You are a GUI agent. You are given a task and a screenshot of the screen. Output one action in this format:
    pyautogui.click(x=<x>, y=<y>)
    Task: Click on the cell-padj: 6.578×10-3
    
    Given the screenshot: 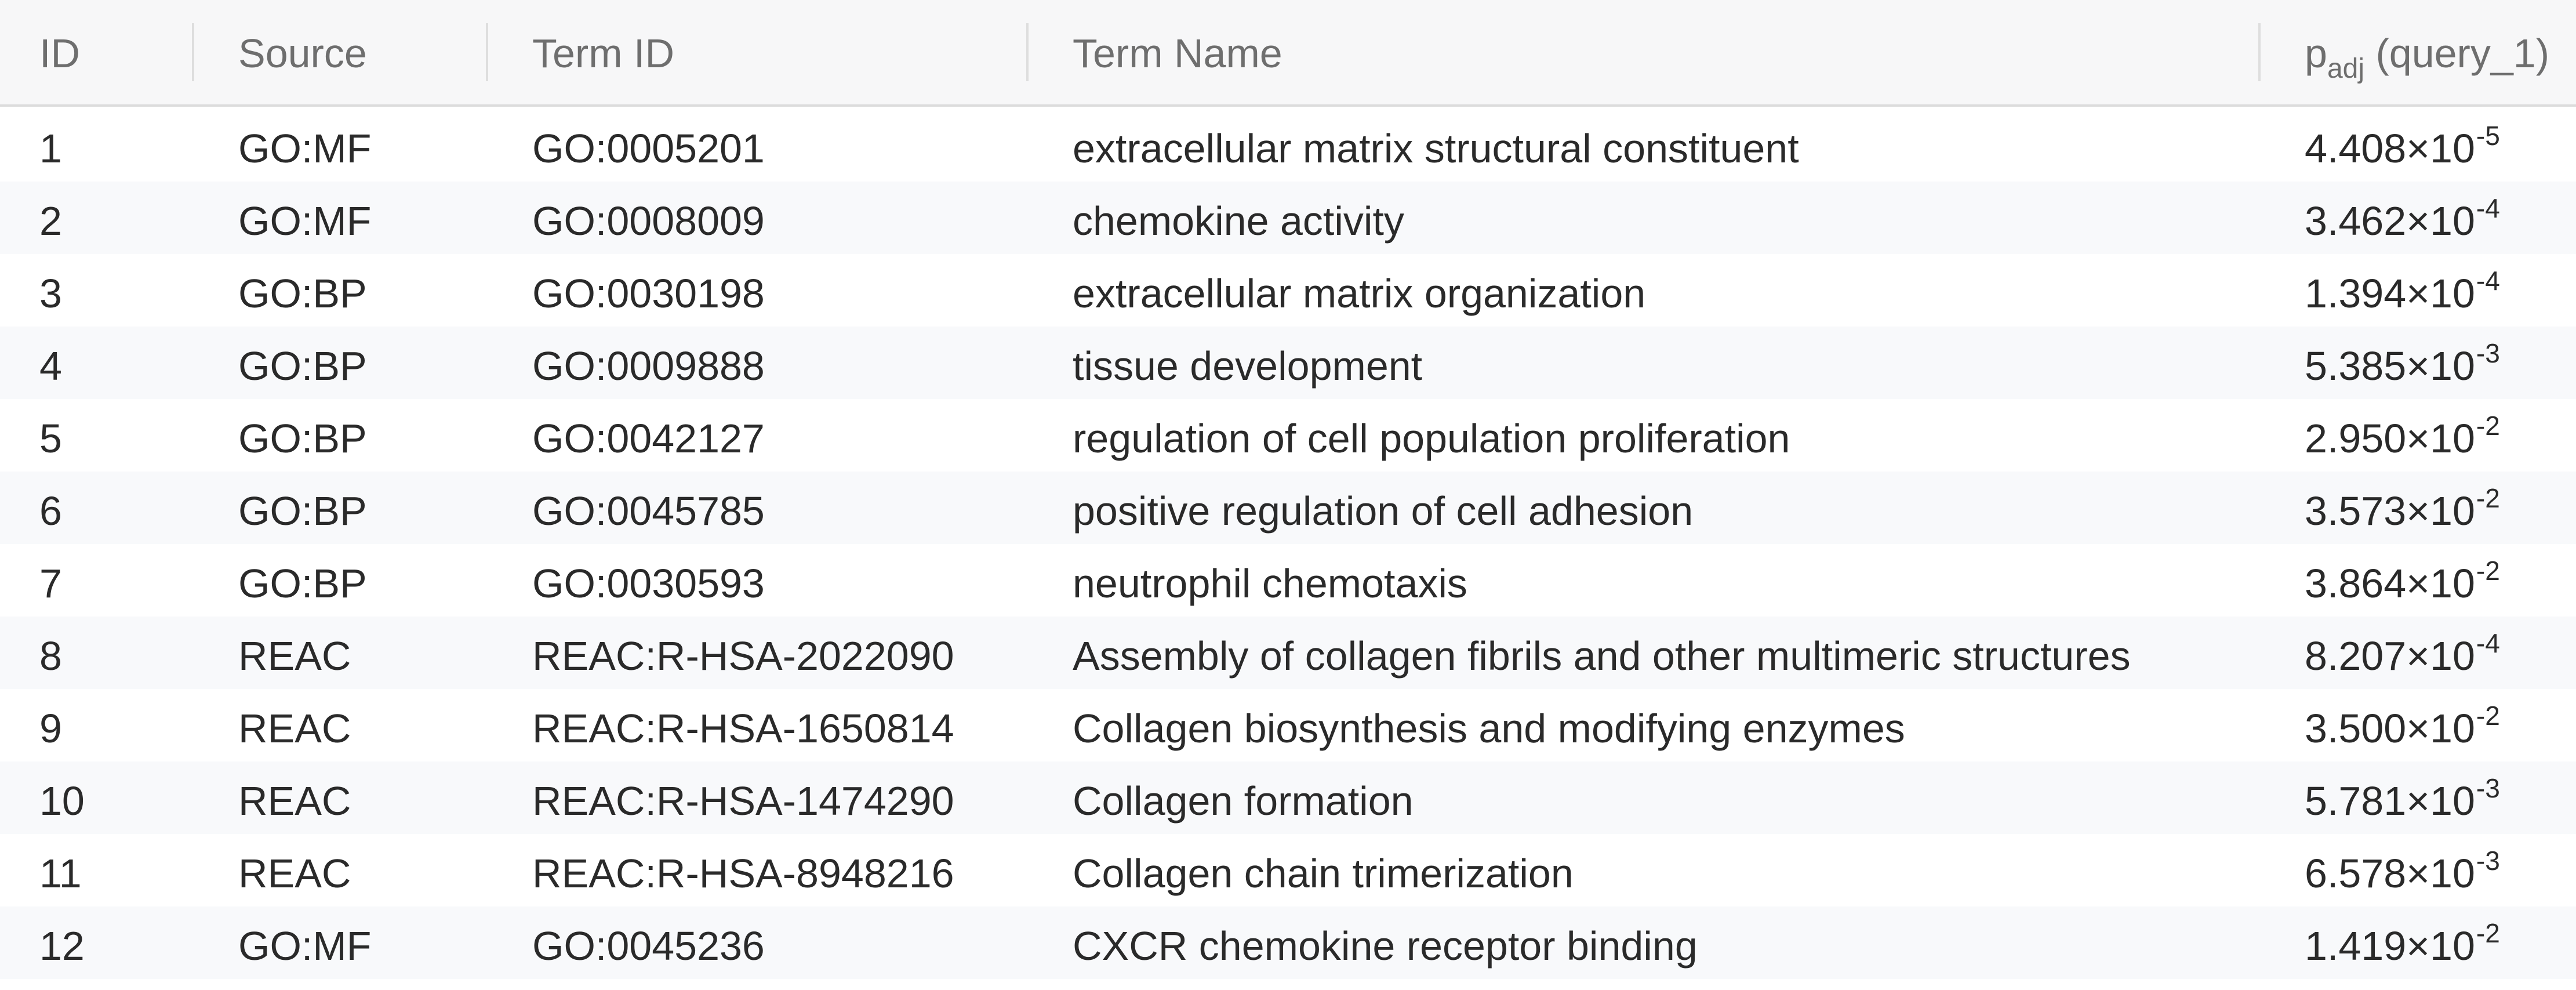 What is the action you would take?
    pyautogui.click(x=2402, y=870)
    